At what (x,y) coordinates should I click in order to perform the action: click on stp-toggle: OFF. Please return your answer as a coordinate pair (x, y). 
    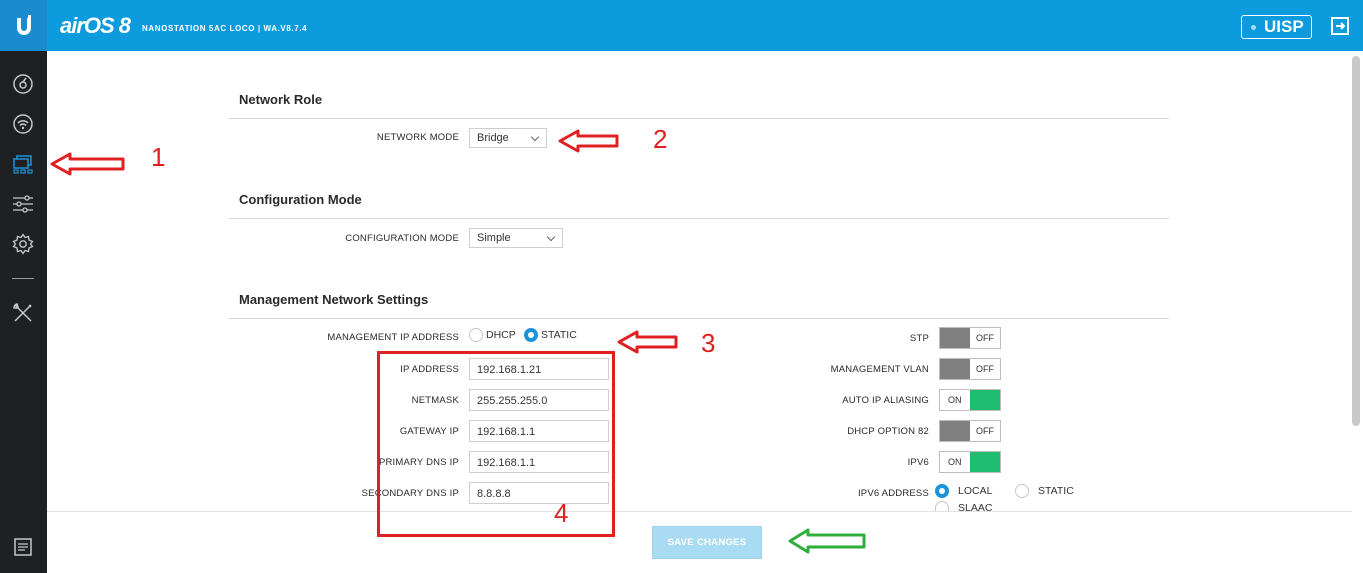
    Looking at the image, I should click on (970, 338).